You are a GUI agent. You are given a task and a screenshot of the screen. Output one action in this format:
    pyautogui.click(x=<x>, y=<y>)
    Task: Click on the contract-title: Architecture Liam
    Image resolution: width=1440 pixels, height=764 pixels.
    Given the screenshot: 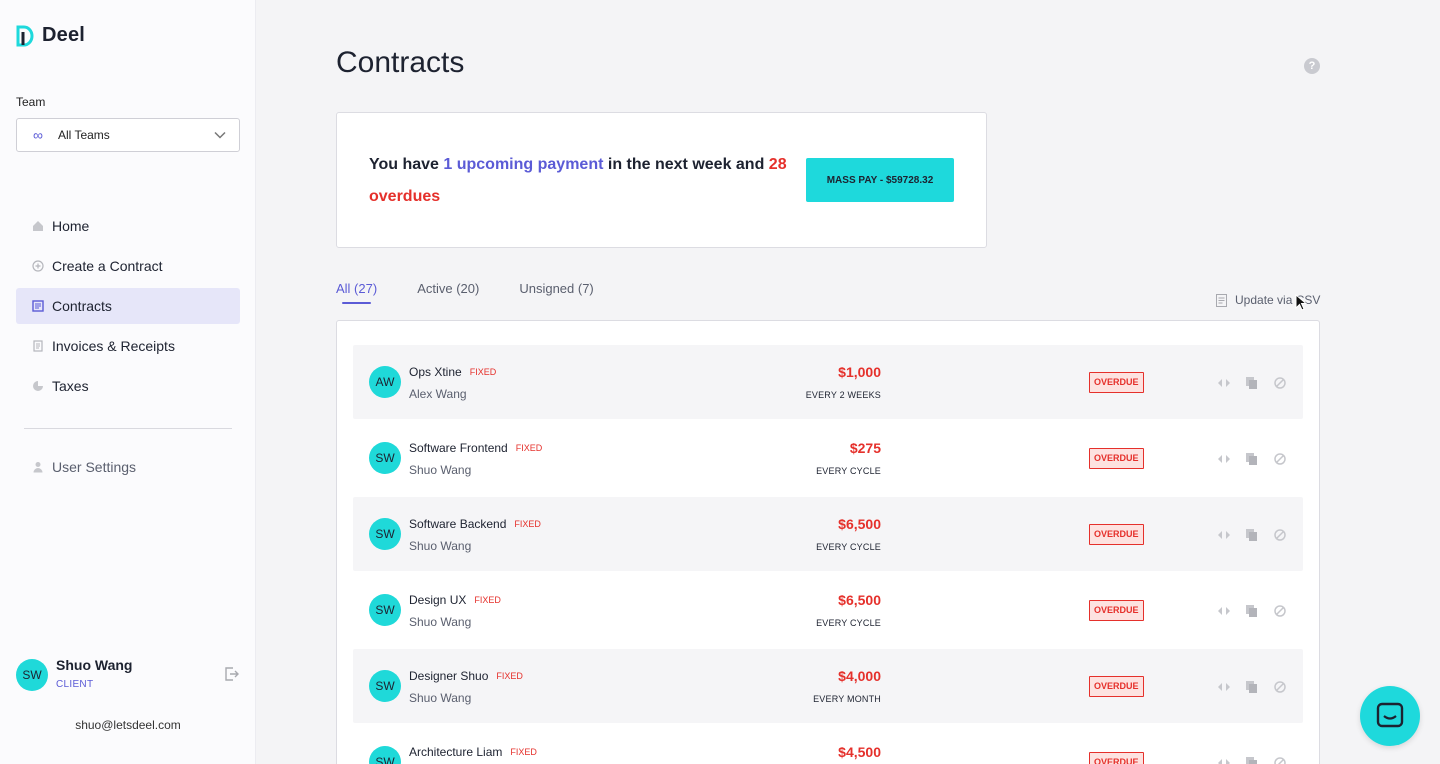 What is the action you would take?
    pyautogui.click(x=455, y=752)
    